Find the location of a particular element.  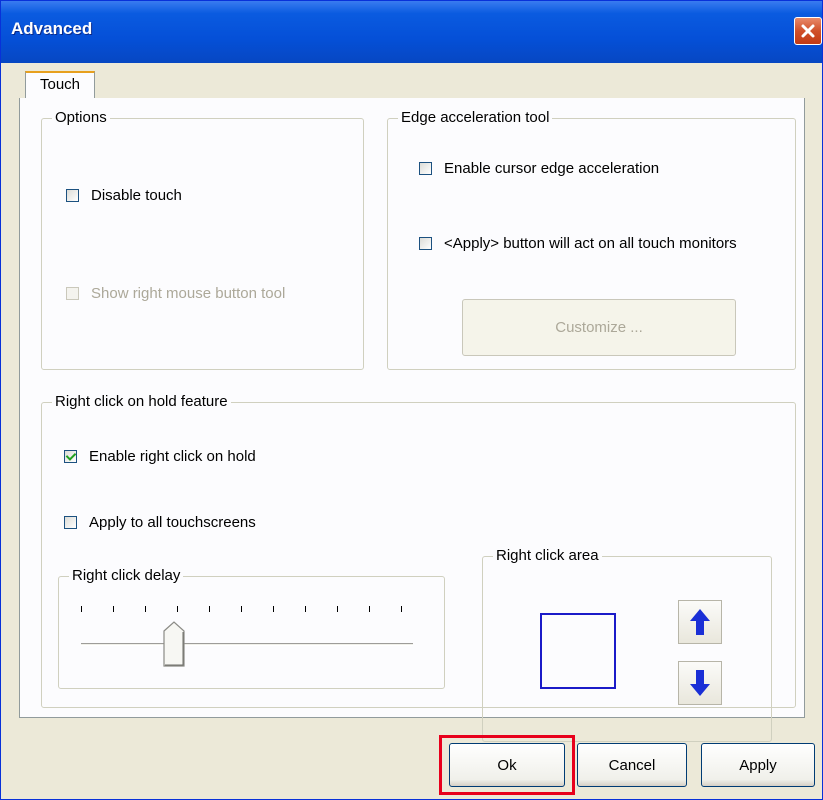

enable-edge-acceleration-checkbox-box is located at coordinates (425, 168).